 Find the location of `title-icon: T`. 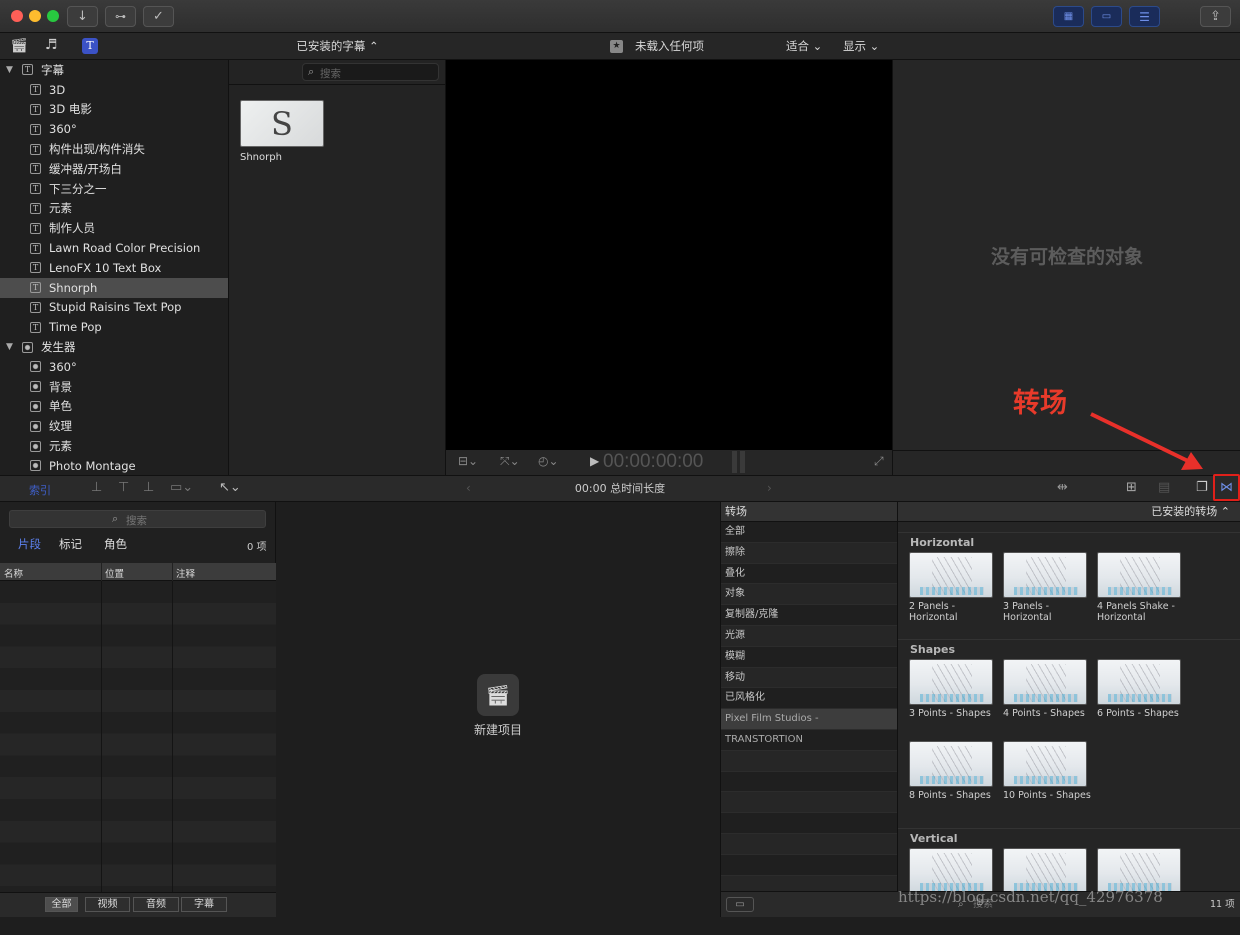

title-icon: T is located at coordinates (35, 149).